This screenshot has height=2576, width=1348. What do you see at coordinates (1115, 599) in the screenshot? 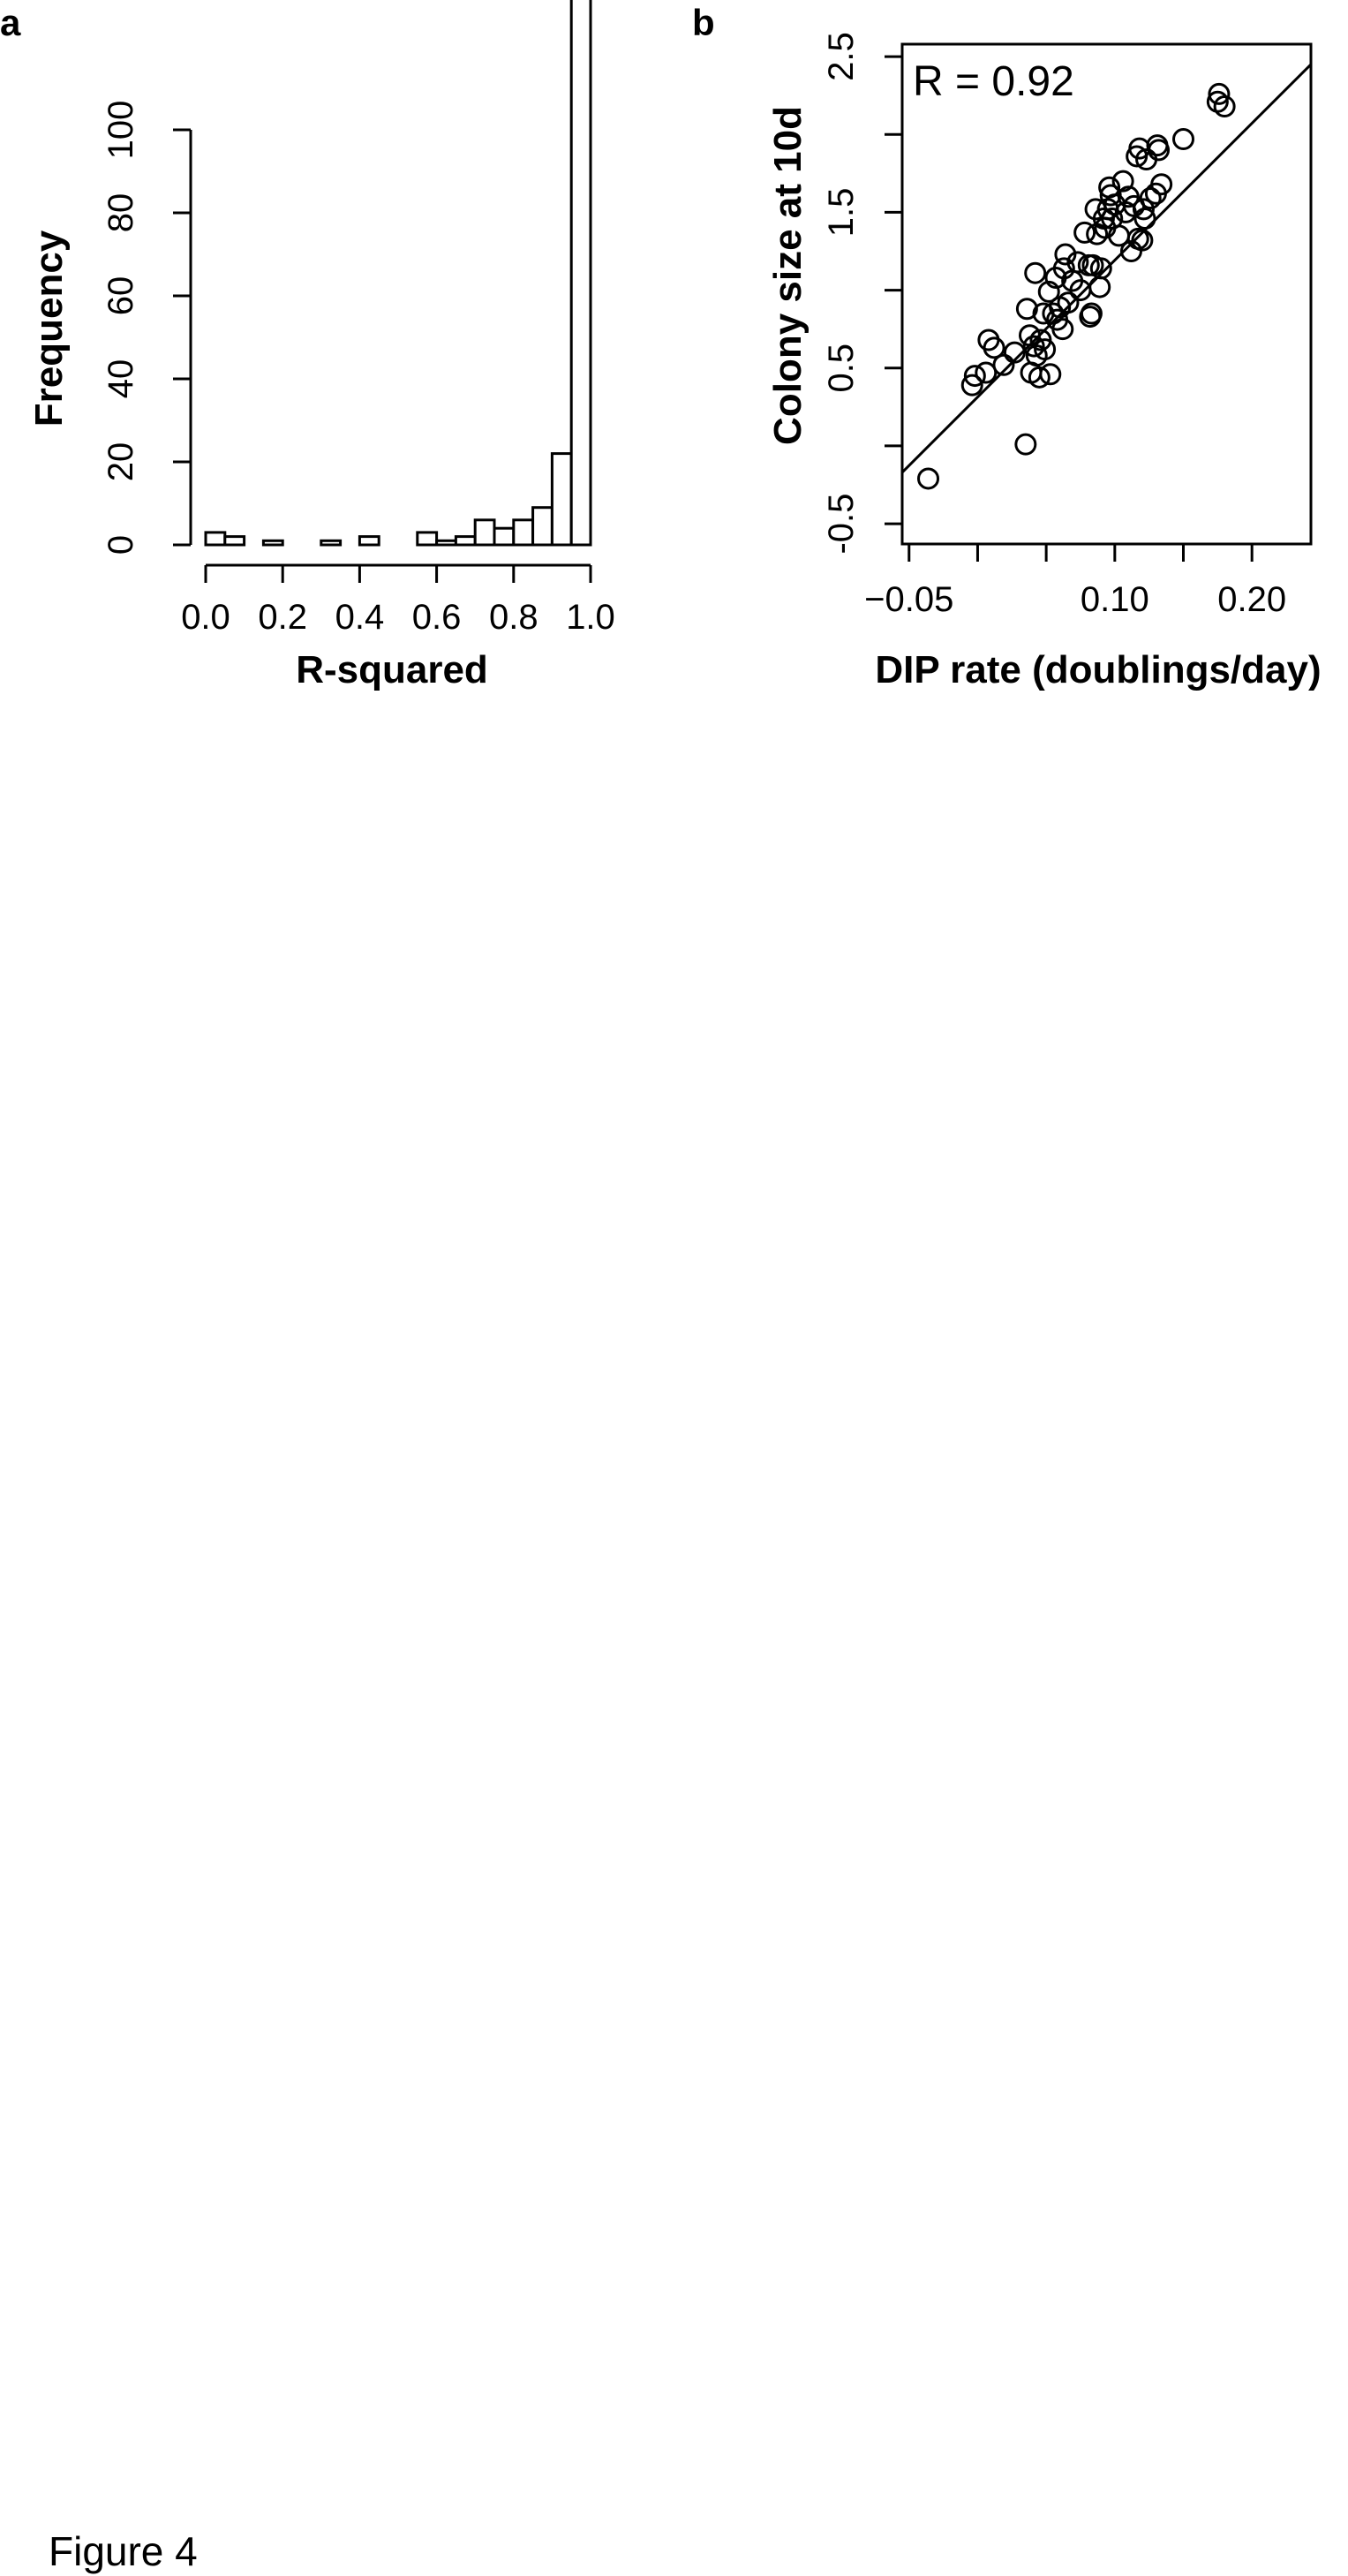
I see `scatter-x-tick-label: 0.10` at bounding box center [1115, 599].